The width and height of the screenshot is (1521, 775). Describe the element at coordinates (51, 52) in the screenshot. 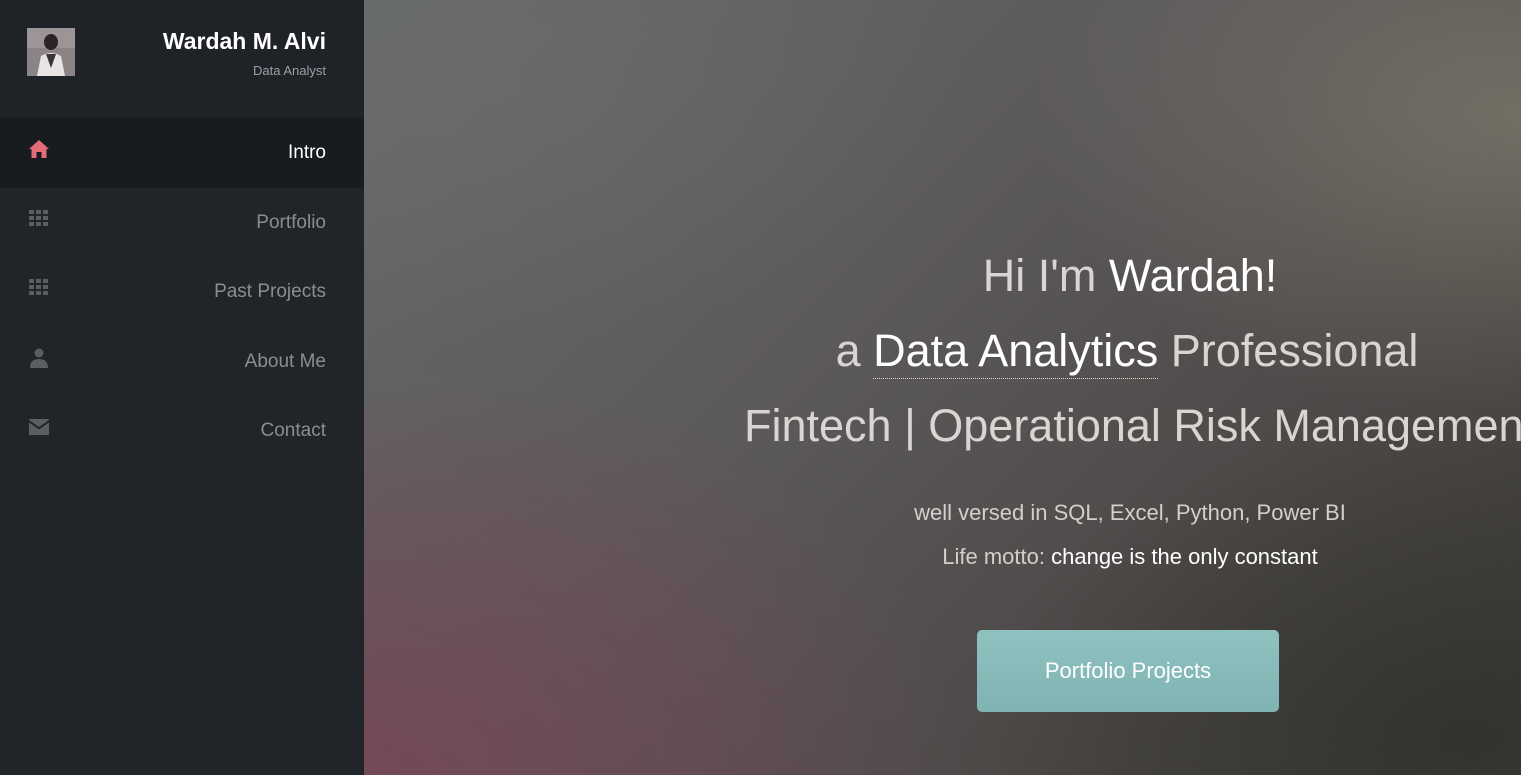

I see `avatar` at that location.